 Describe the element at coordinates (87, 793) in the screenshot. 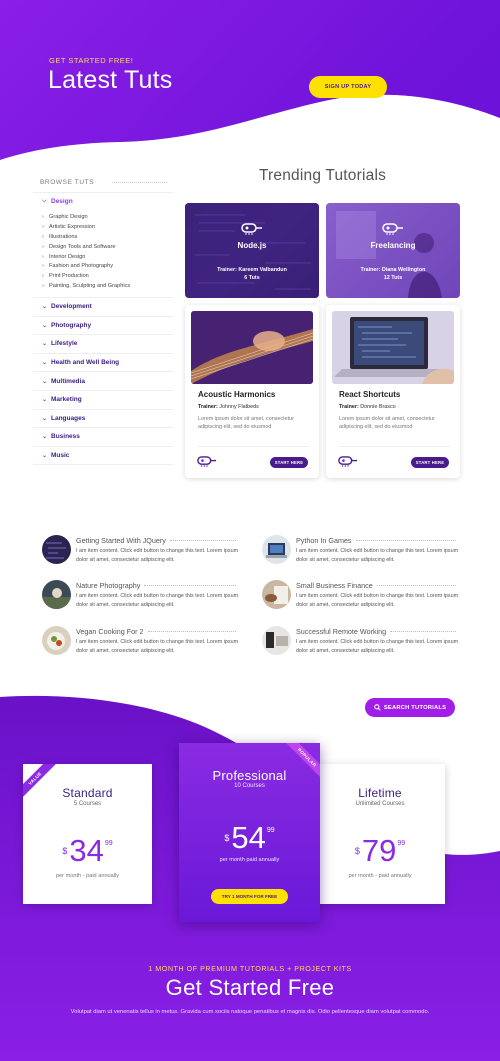

I see `plan-name: Standard` at that location.